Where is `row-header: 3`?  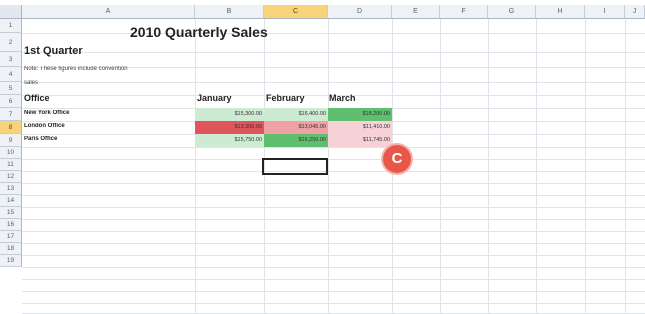 row-header: 3 is located at coordinates (11, 59).